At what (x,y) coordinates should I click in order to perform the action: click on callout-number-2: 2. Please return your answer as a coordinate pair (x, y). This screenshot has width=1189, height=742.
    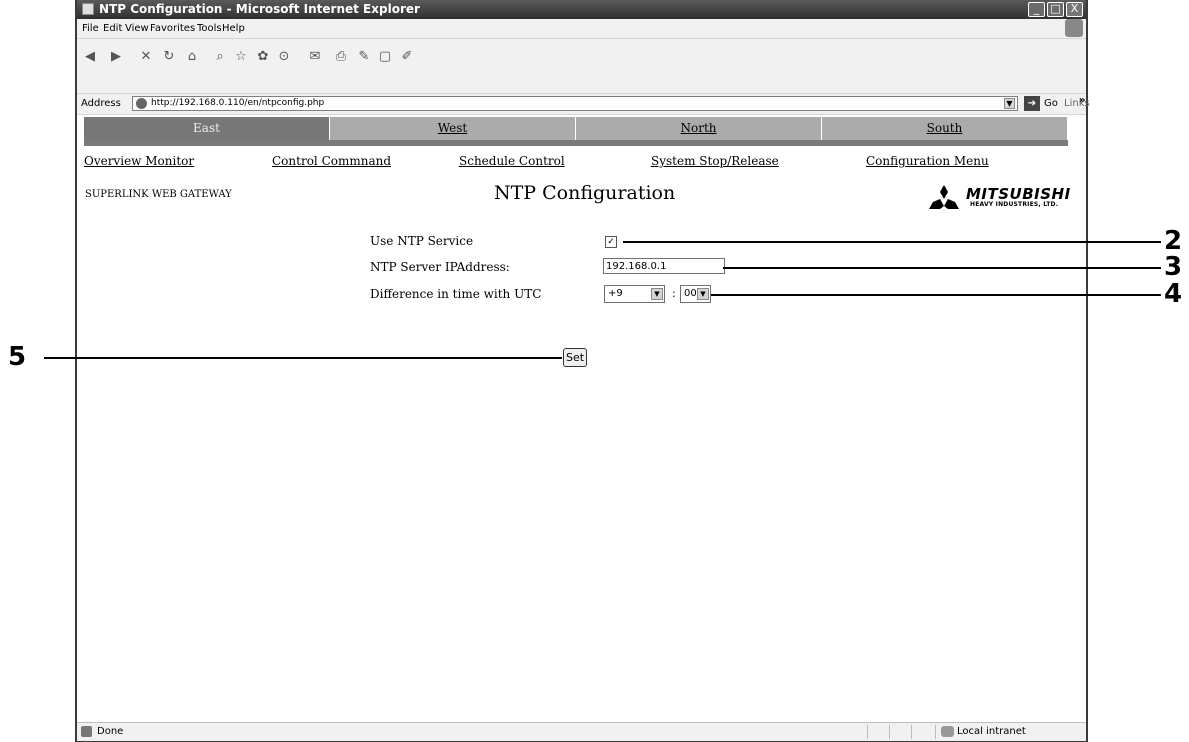
    Looking at the image, I should click on (1173, 241).